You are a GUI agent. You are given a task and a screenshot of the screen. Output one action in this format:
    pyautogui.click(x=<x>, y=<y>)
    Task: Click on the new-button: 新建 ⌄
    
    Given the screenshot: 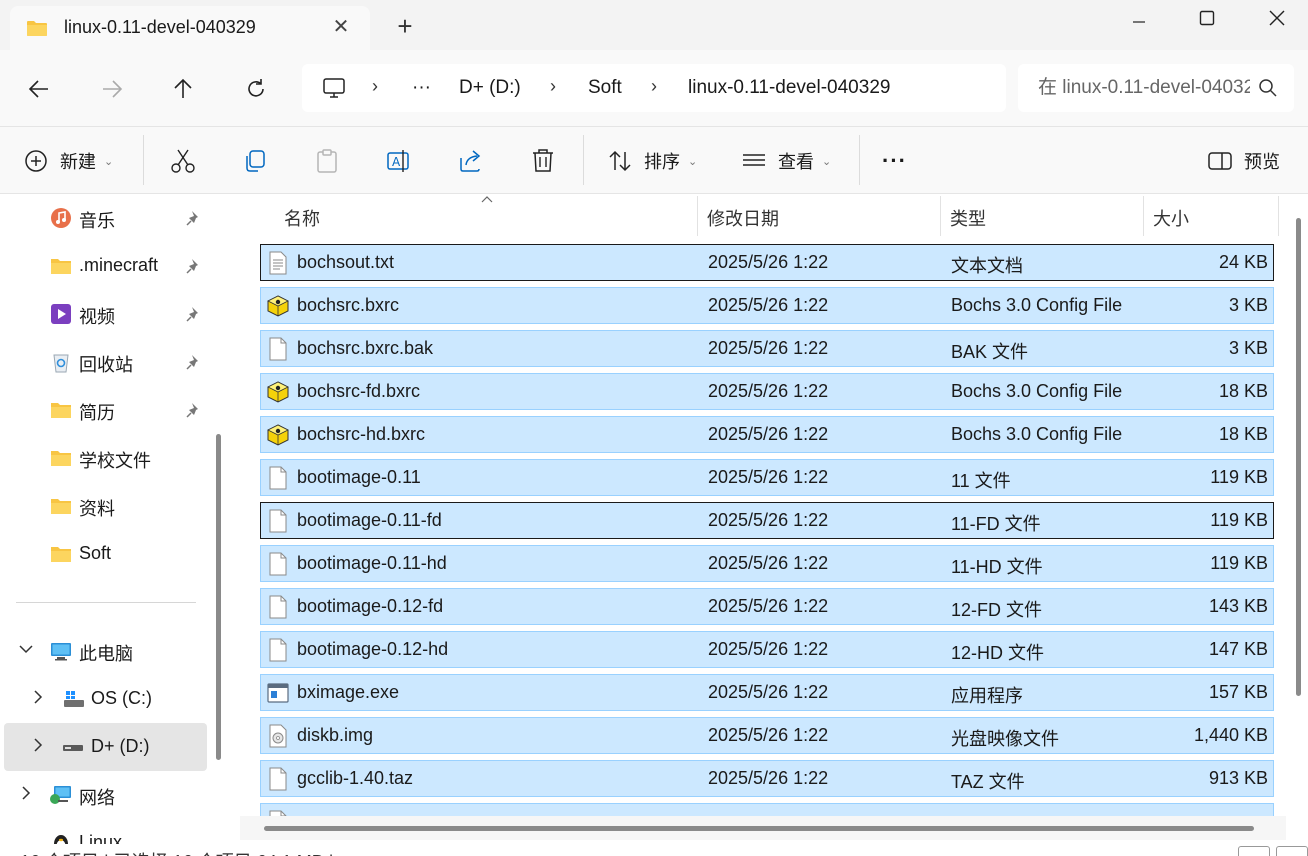 What is the action you would take?
    pyautogui.click(x=68, y=161)
    